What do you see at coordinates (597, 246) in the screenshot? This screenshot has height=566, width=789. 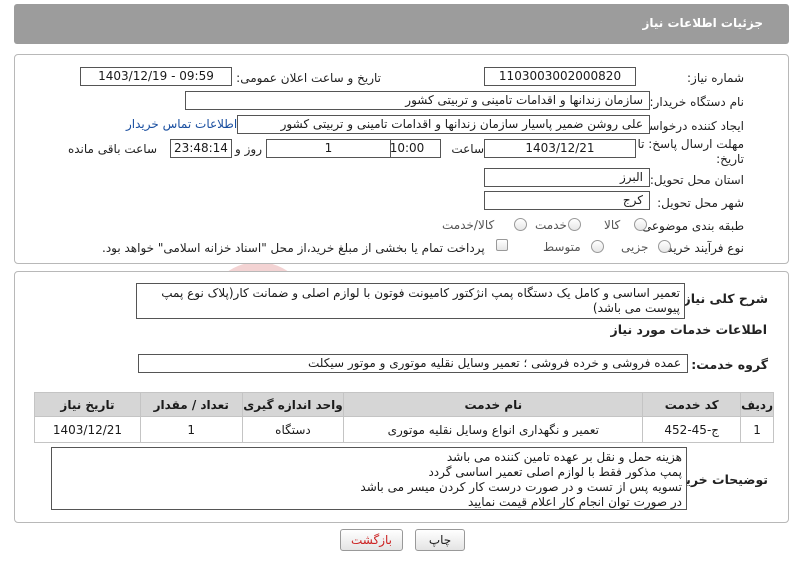 I see `process-radio-medium` at bounding box center [597, 246].